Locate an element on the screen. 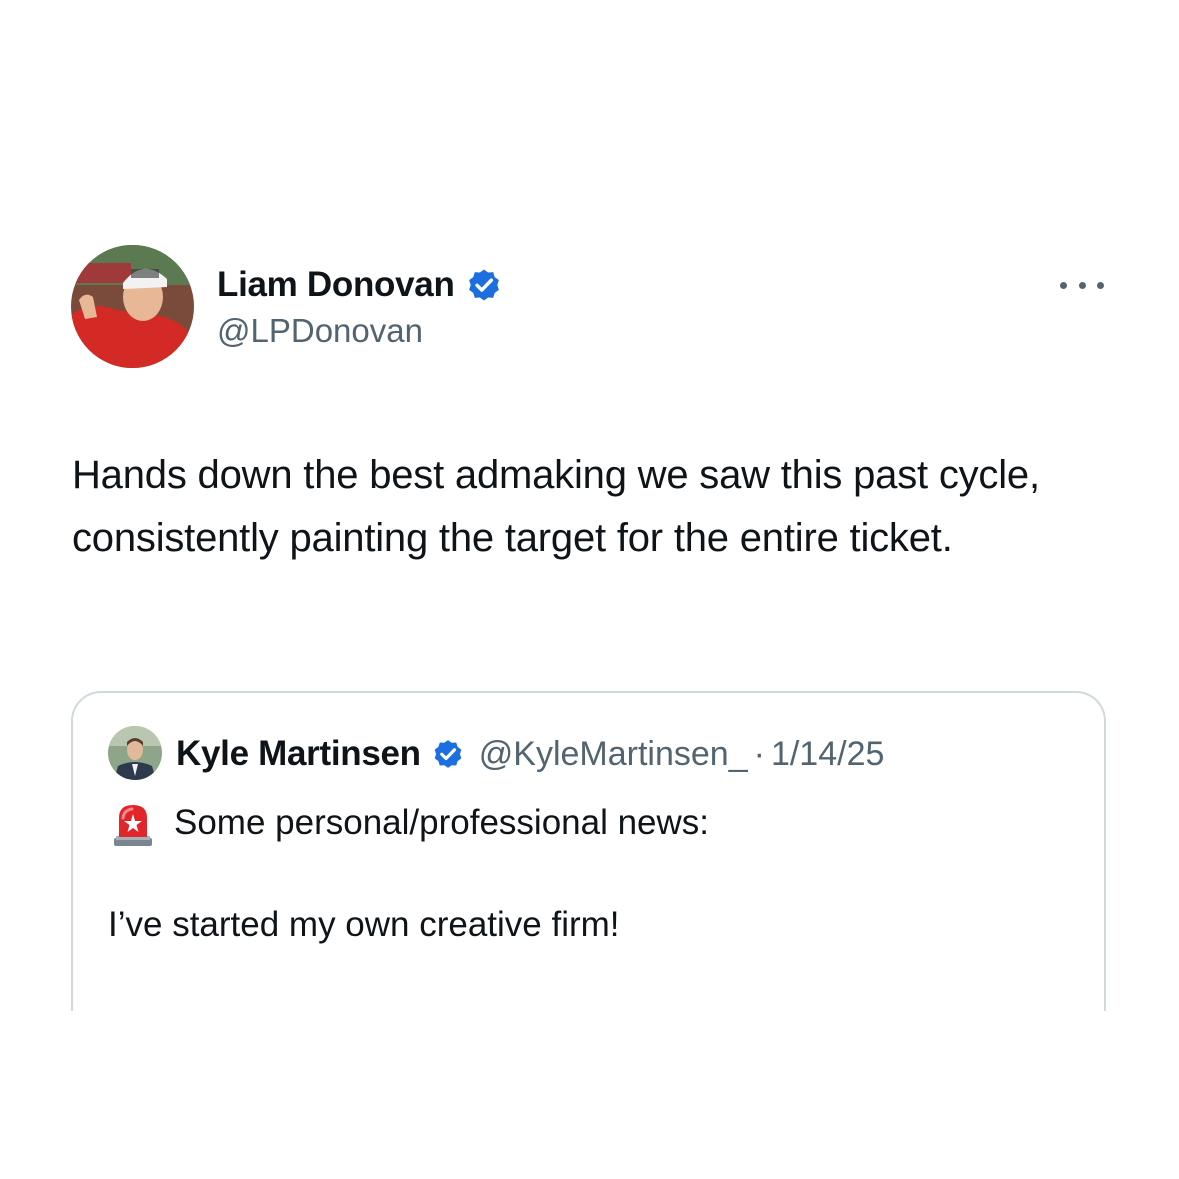 This screenshot has height=1179, width=1179. quoted-tweet-line-1: Some personal/professional news: is located at coordinates (408, 823).